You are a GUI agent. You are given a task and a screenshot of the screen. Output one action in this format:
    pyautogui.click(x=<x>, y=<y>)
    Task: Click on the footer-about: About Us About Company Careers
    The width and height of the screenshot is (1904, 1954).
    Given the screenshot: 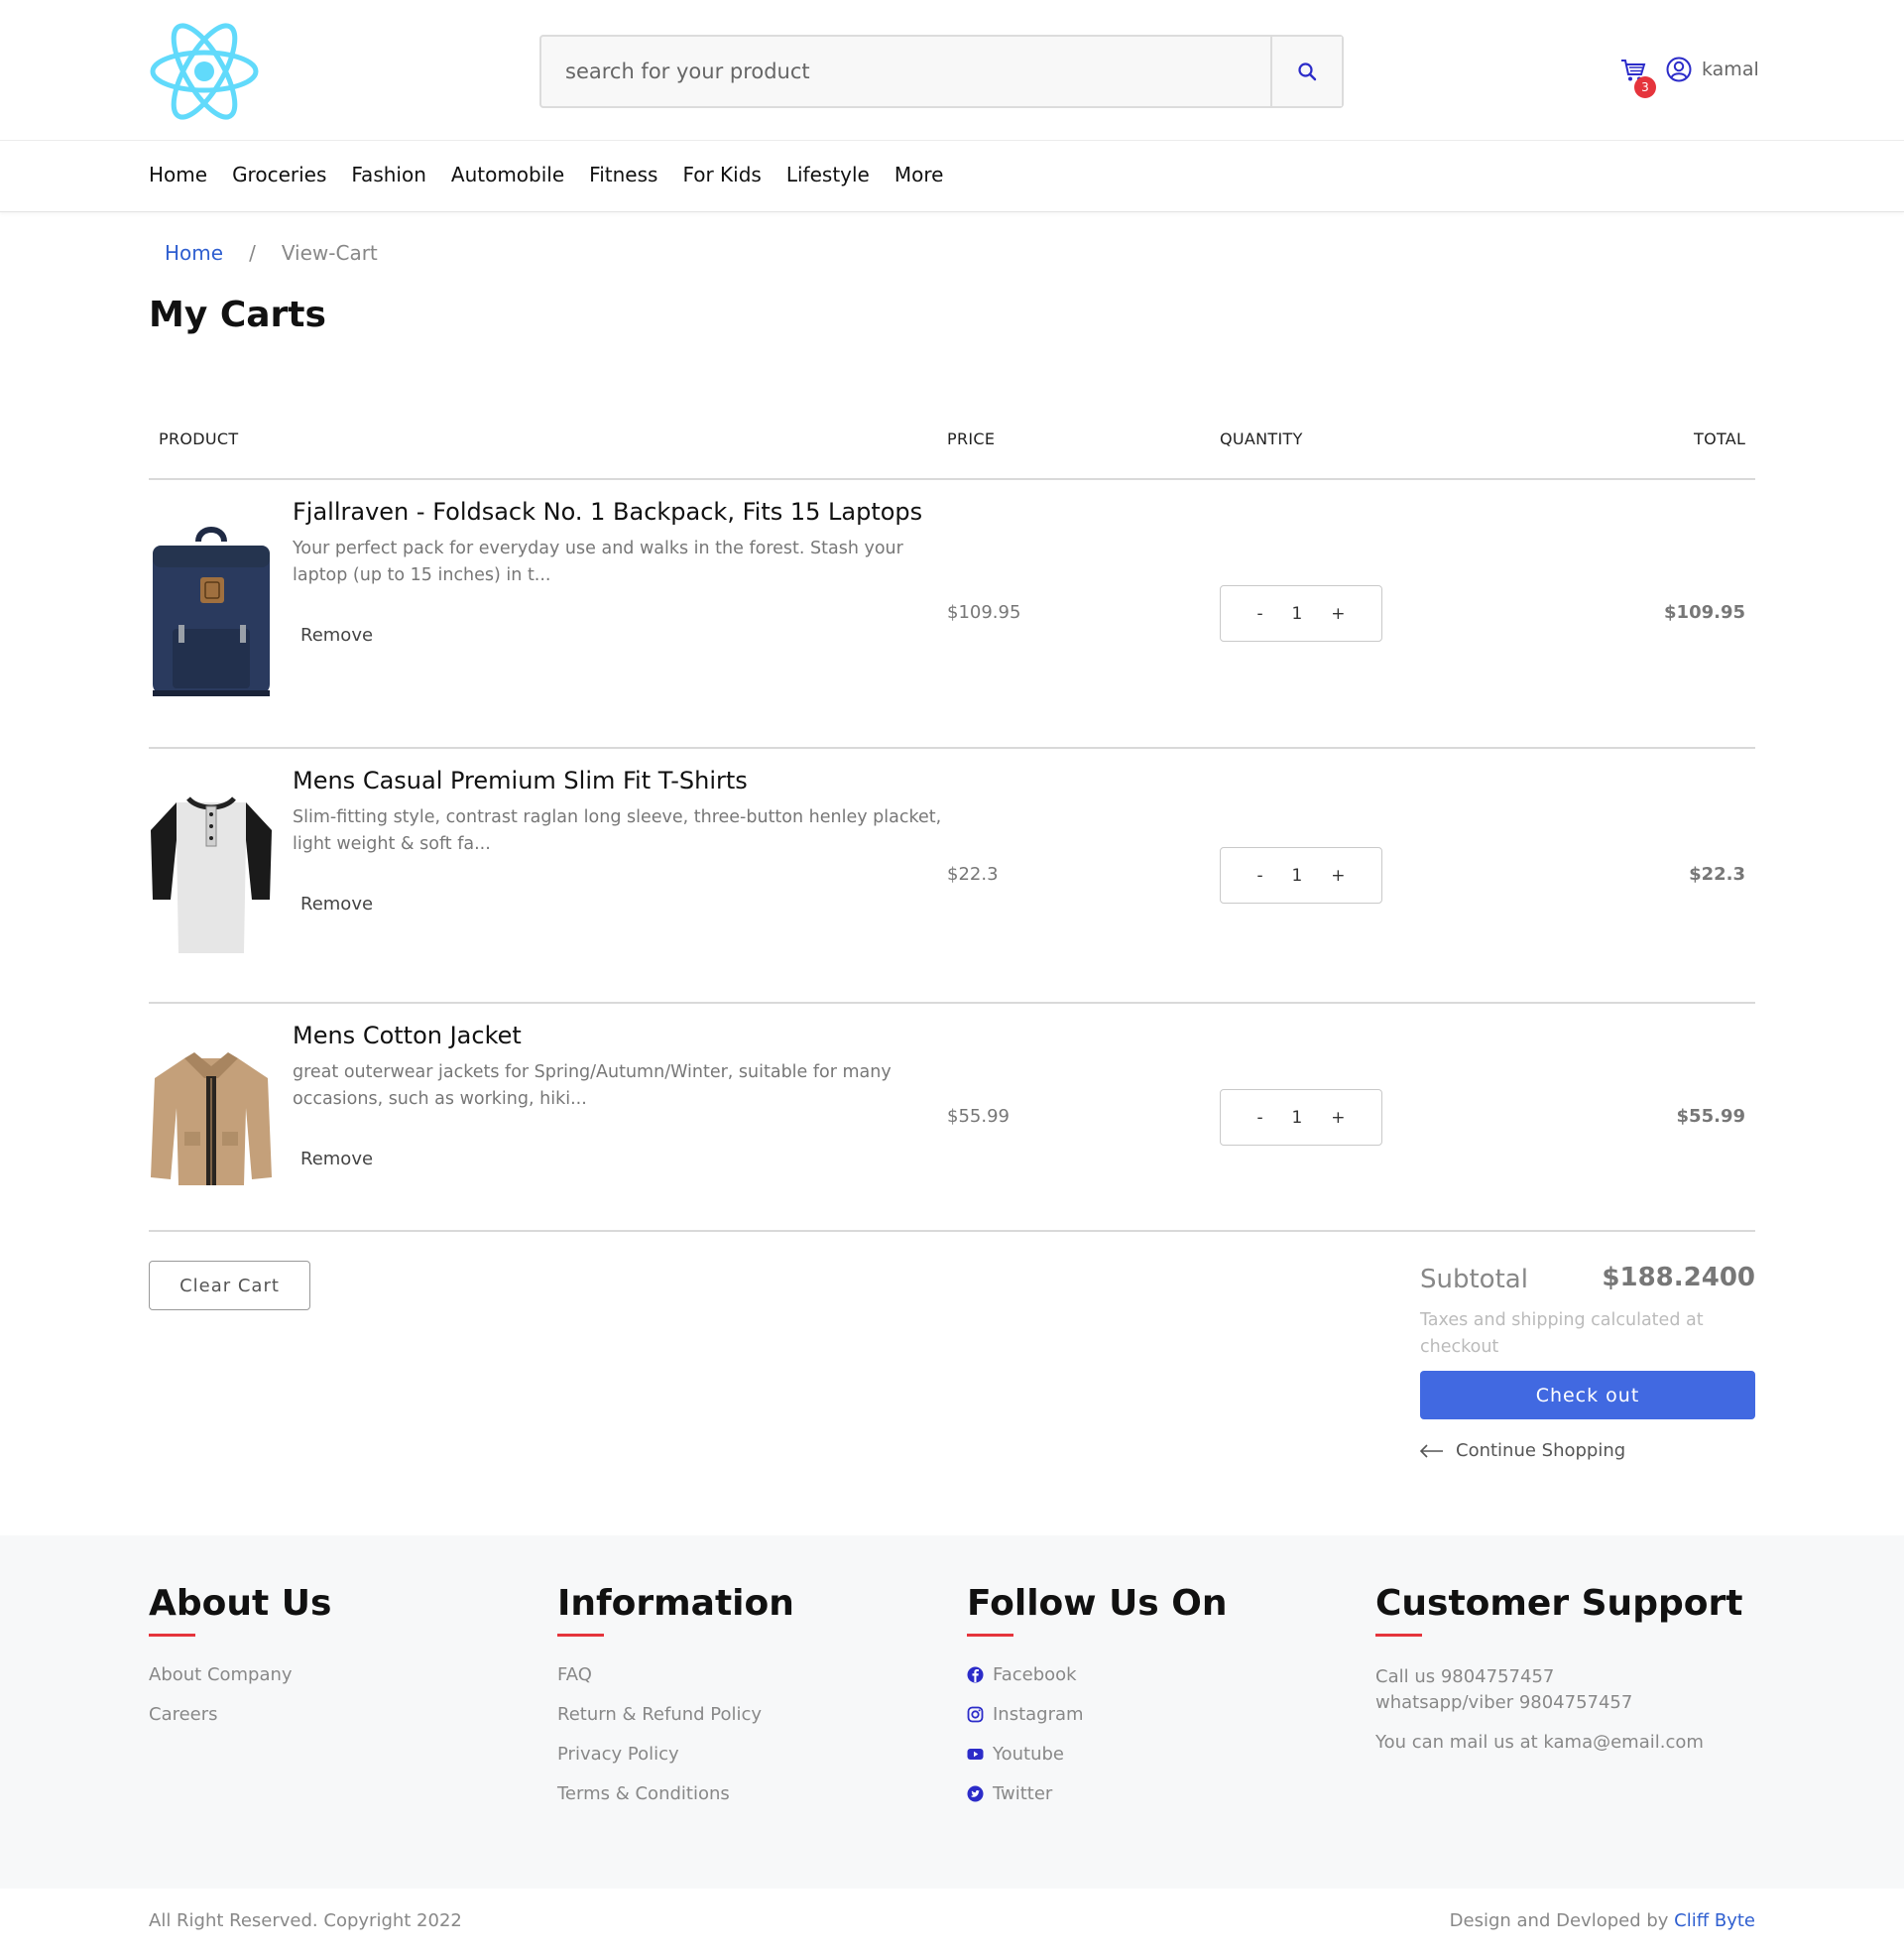 What is the action you would take?
    pyautogui.click(x=240, y=1664)
    